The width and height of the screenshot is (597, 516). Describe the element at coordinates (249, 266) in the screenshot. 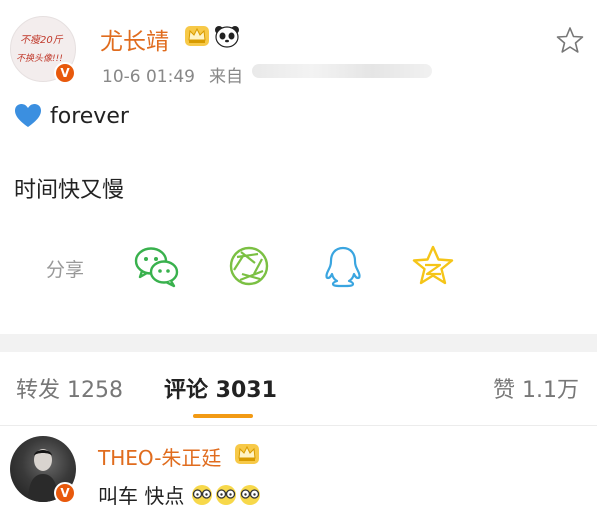

I see `moments-icon` at that location.